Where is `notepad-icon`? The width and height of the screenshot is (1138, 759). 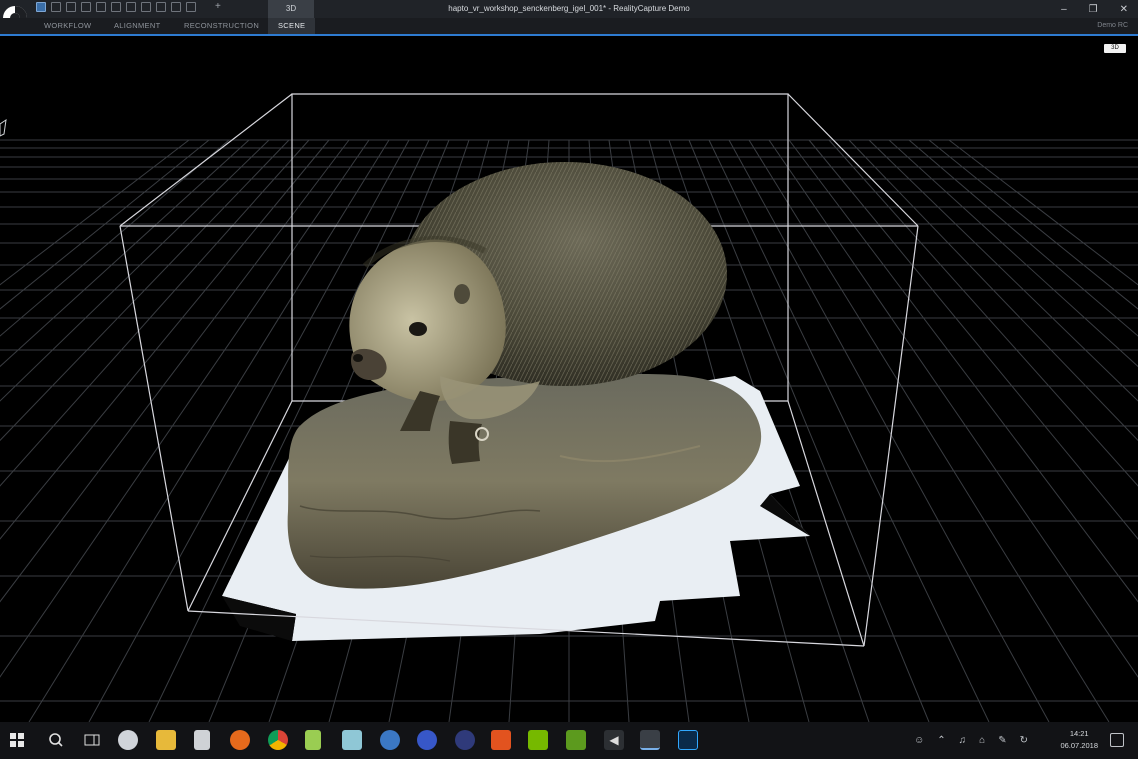
notepad-icon is located at coordinates (313, 740).